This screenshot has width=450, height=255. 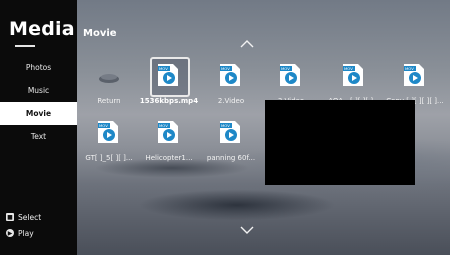 I want to click on chevron-up-icon, so click(x=247, y=44).